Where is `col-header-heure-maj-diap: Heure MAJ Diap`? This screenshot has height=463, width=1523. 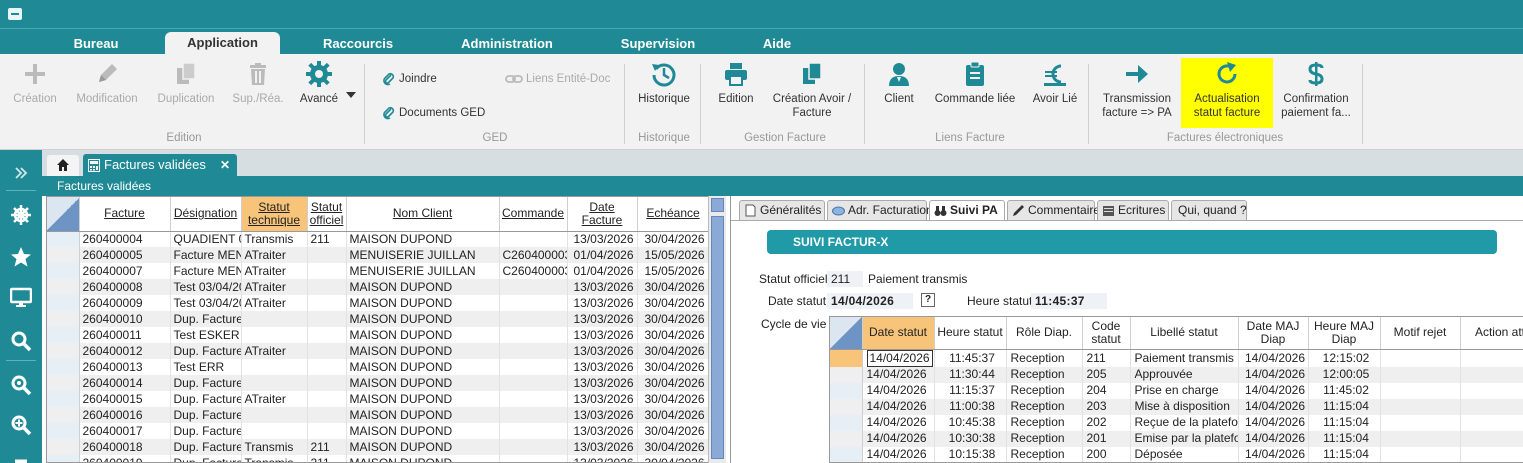 col-header-heure-maj-diap: Heure MAJ Diap is located at coordinates (1344, 333).